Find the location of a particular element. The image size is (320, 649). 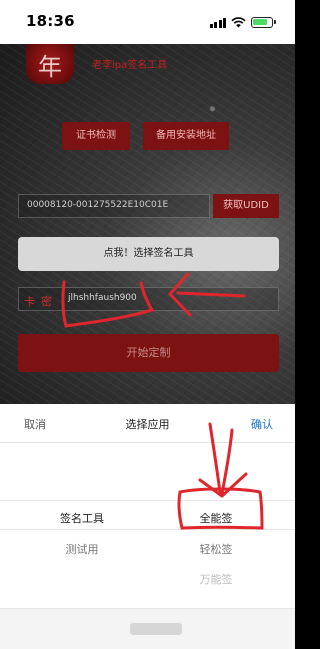

picker-right-option: 轻松签 is located at coordinates (216, 549).